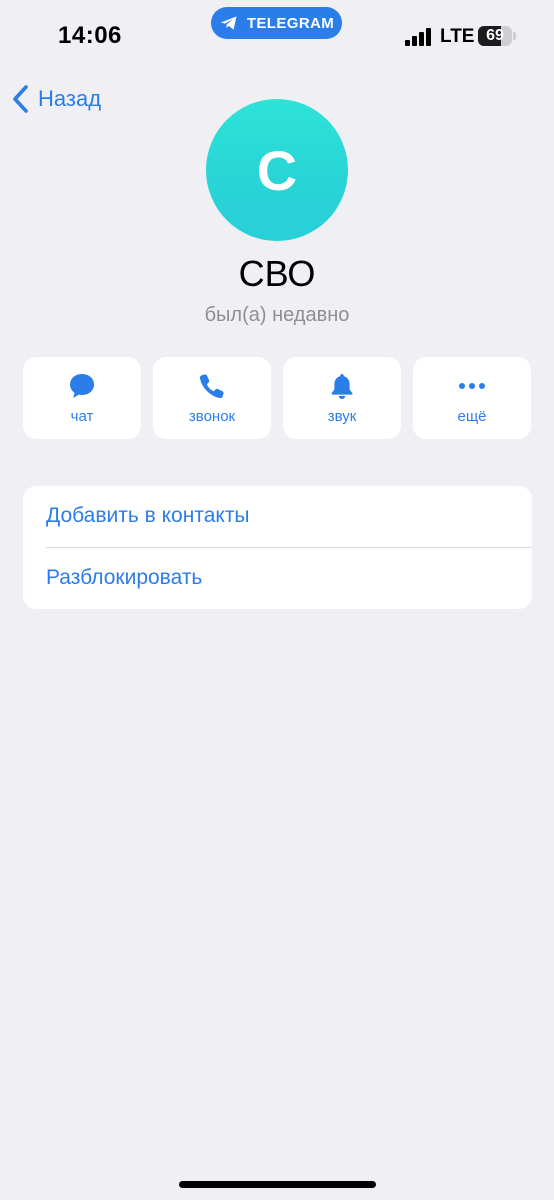 The width and height of the screenshot is (554, 1200). What do you see at coordinates (124, 577) in the screenshot?
I see `unblock-label: Разблокировать` at bounding box center [124, 577].